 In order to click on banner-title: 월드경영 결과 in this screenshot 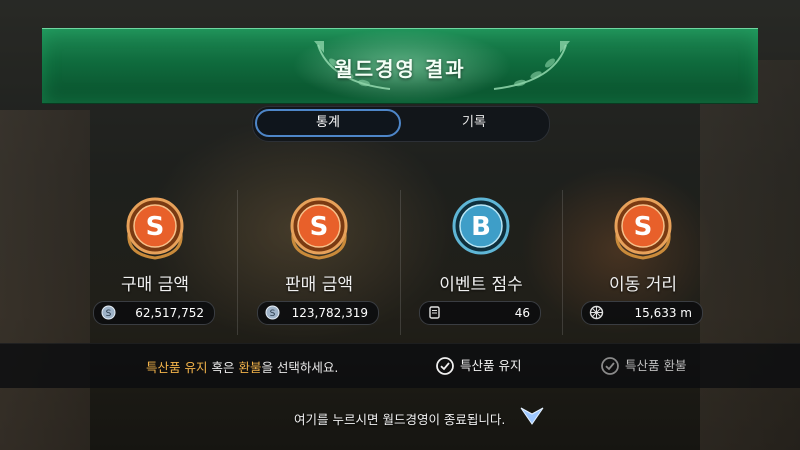, I will do `click(400, 69)`.